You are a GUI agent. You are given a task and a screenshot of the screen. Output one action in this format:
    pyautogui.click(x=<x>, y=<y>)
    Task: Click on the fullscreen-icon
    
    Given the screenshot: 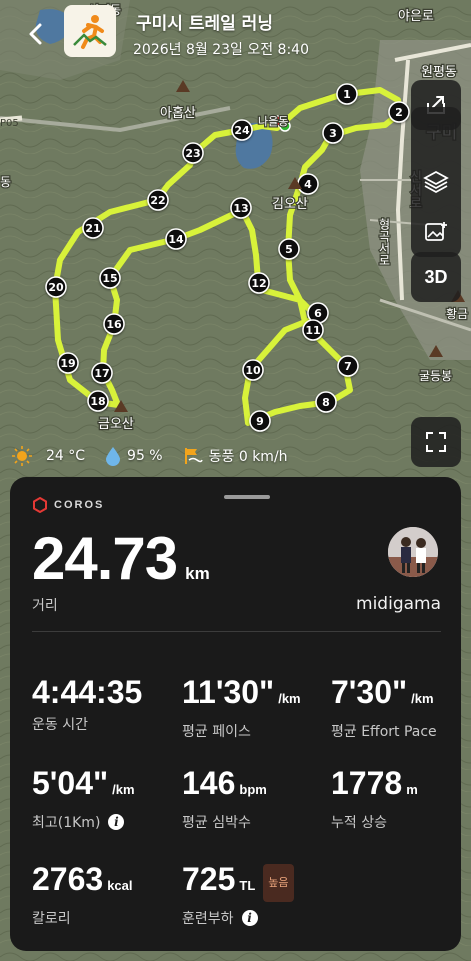 What is the action you would take?
    pyautogui.click(x=436, y=442)
    